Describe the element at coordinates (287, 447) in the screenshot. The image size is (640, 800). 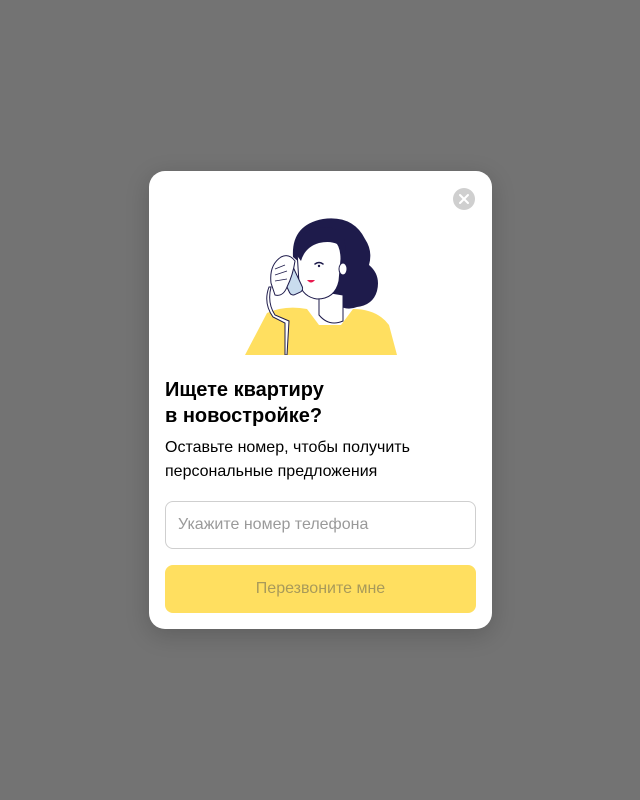
I see `subtitle-line-1: Оставьте номер, чтобы получить` at that location.